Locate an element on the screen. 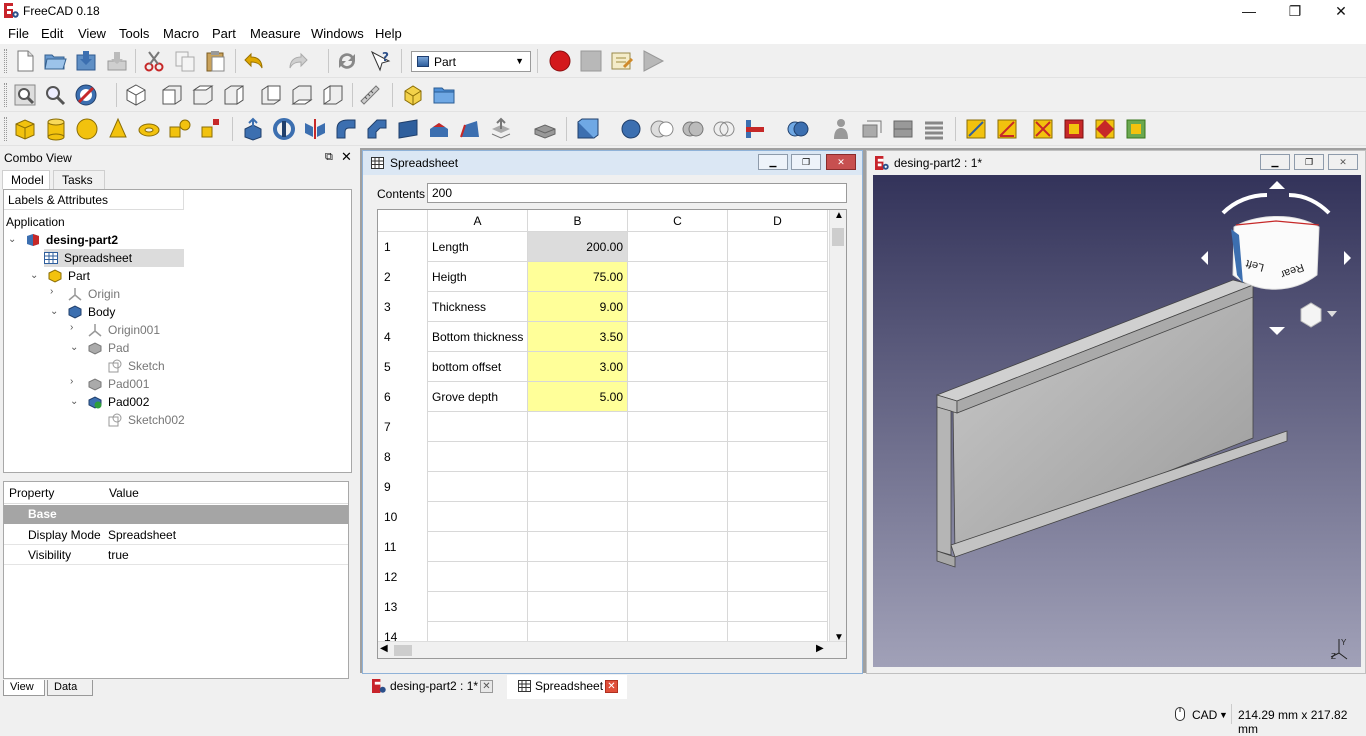  cell-d9 is located at coordinates (778, 487).